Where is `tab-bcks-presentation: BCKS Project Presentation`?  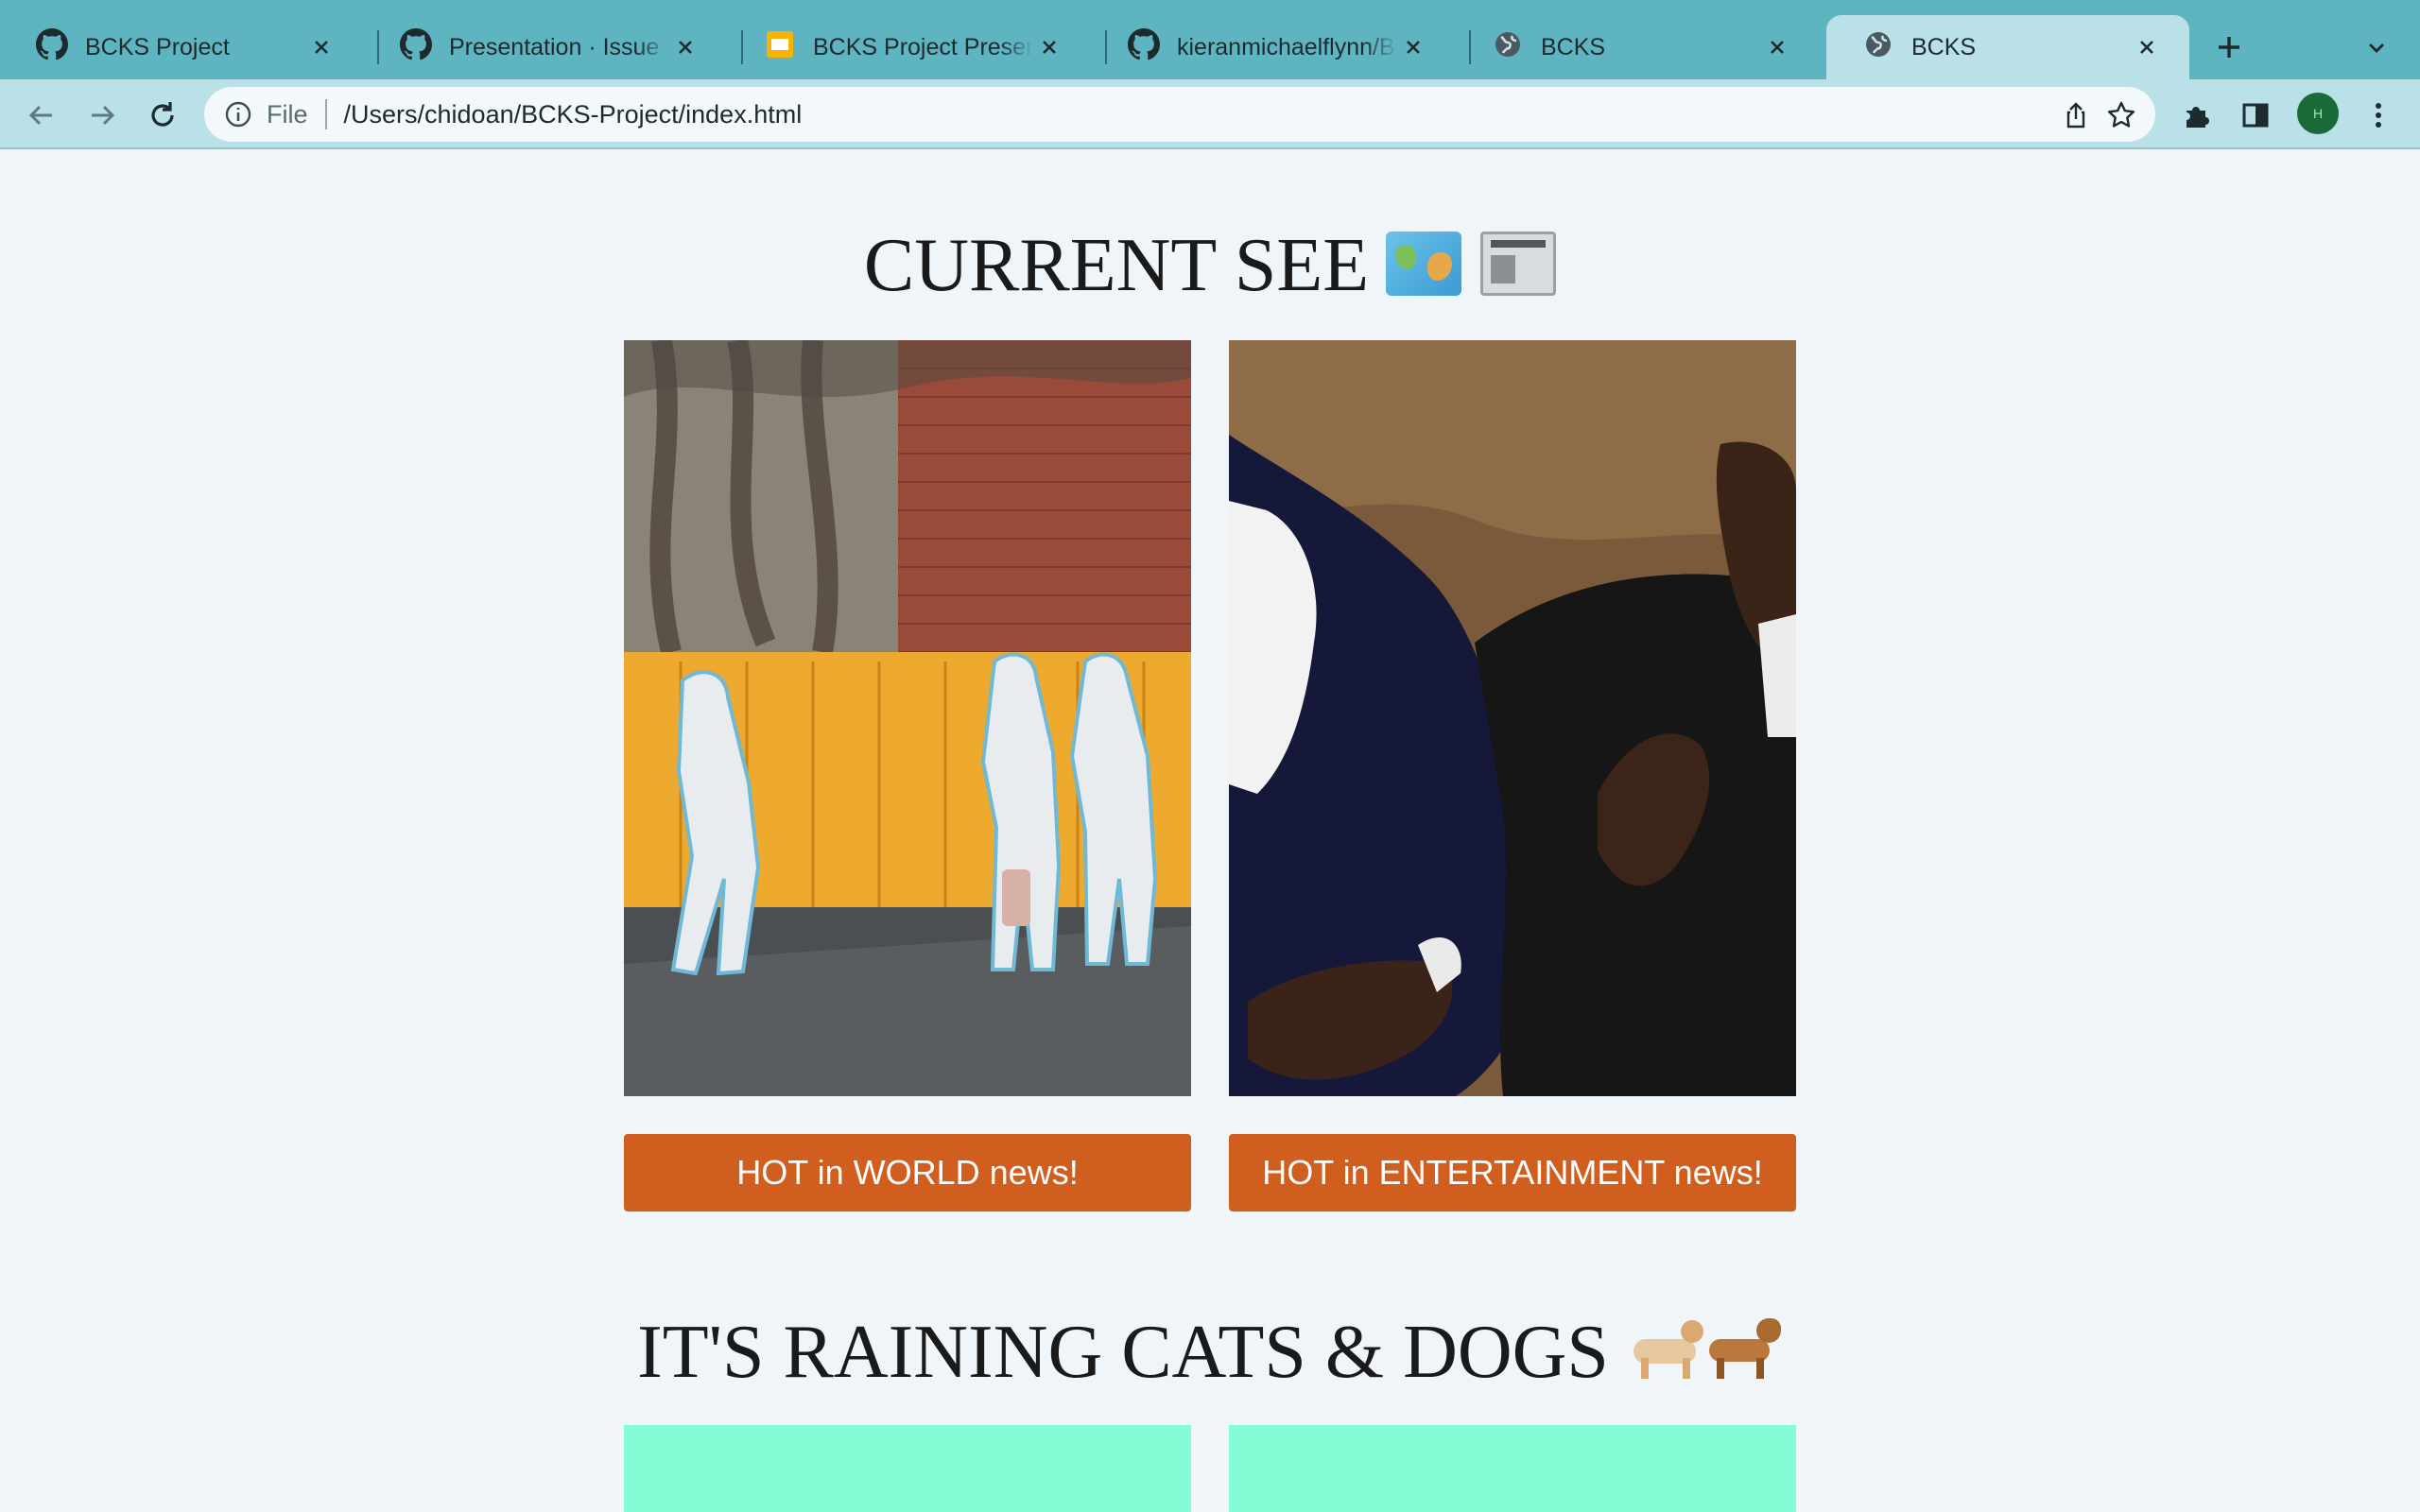 tab-bcks-presentation: BCKS Project Presentation is located at coordinates (910, 47).